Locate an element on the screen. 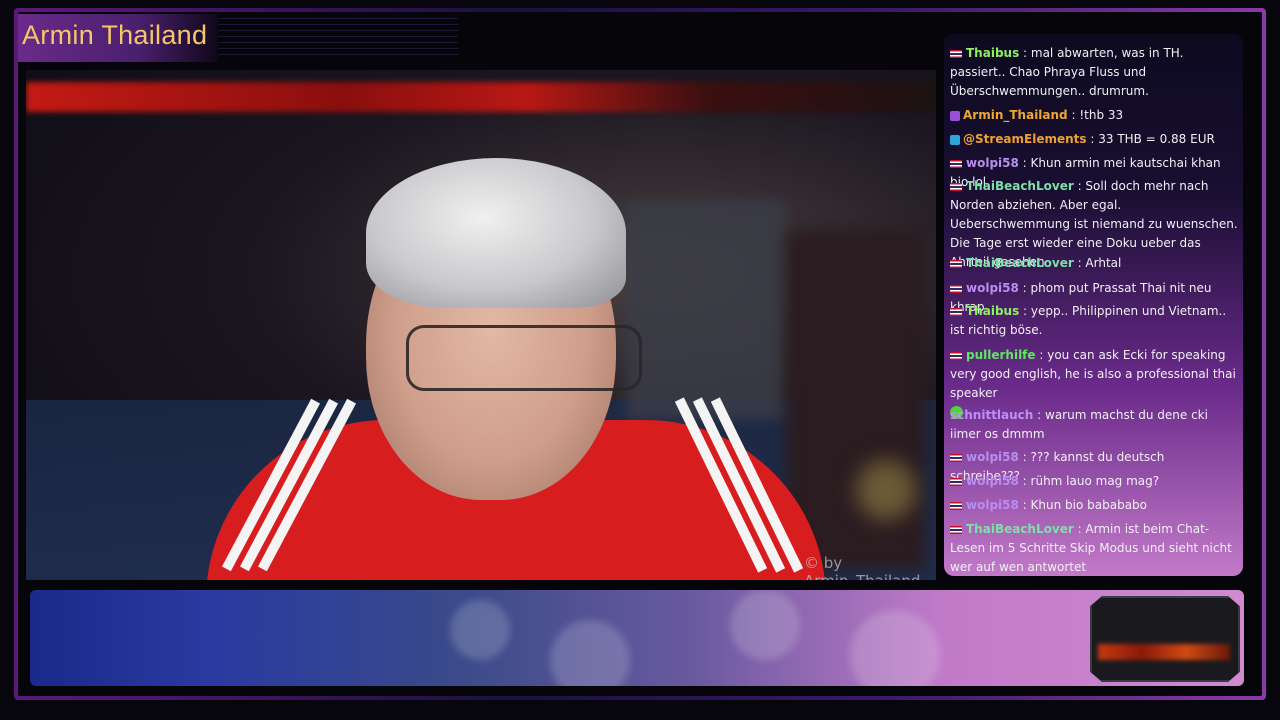  person-hair is located at coordinates (496, 233).